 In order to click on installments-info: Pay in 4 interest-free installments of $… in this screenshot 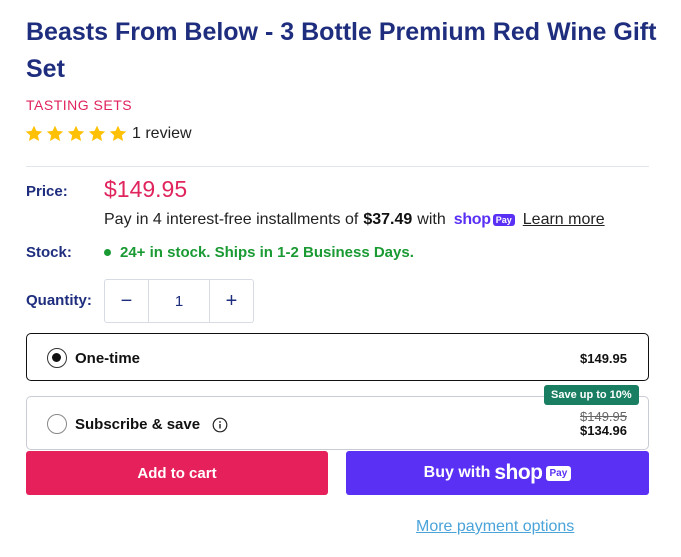, I will do `click(354, 220)`.